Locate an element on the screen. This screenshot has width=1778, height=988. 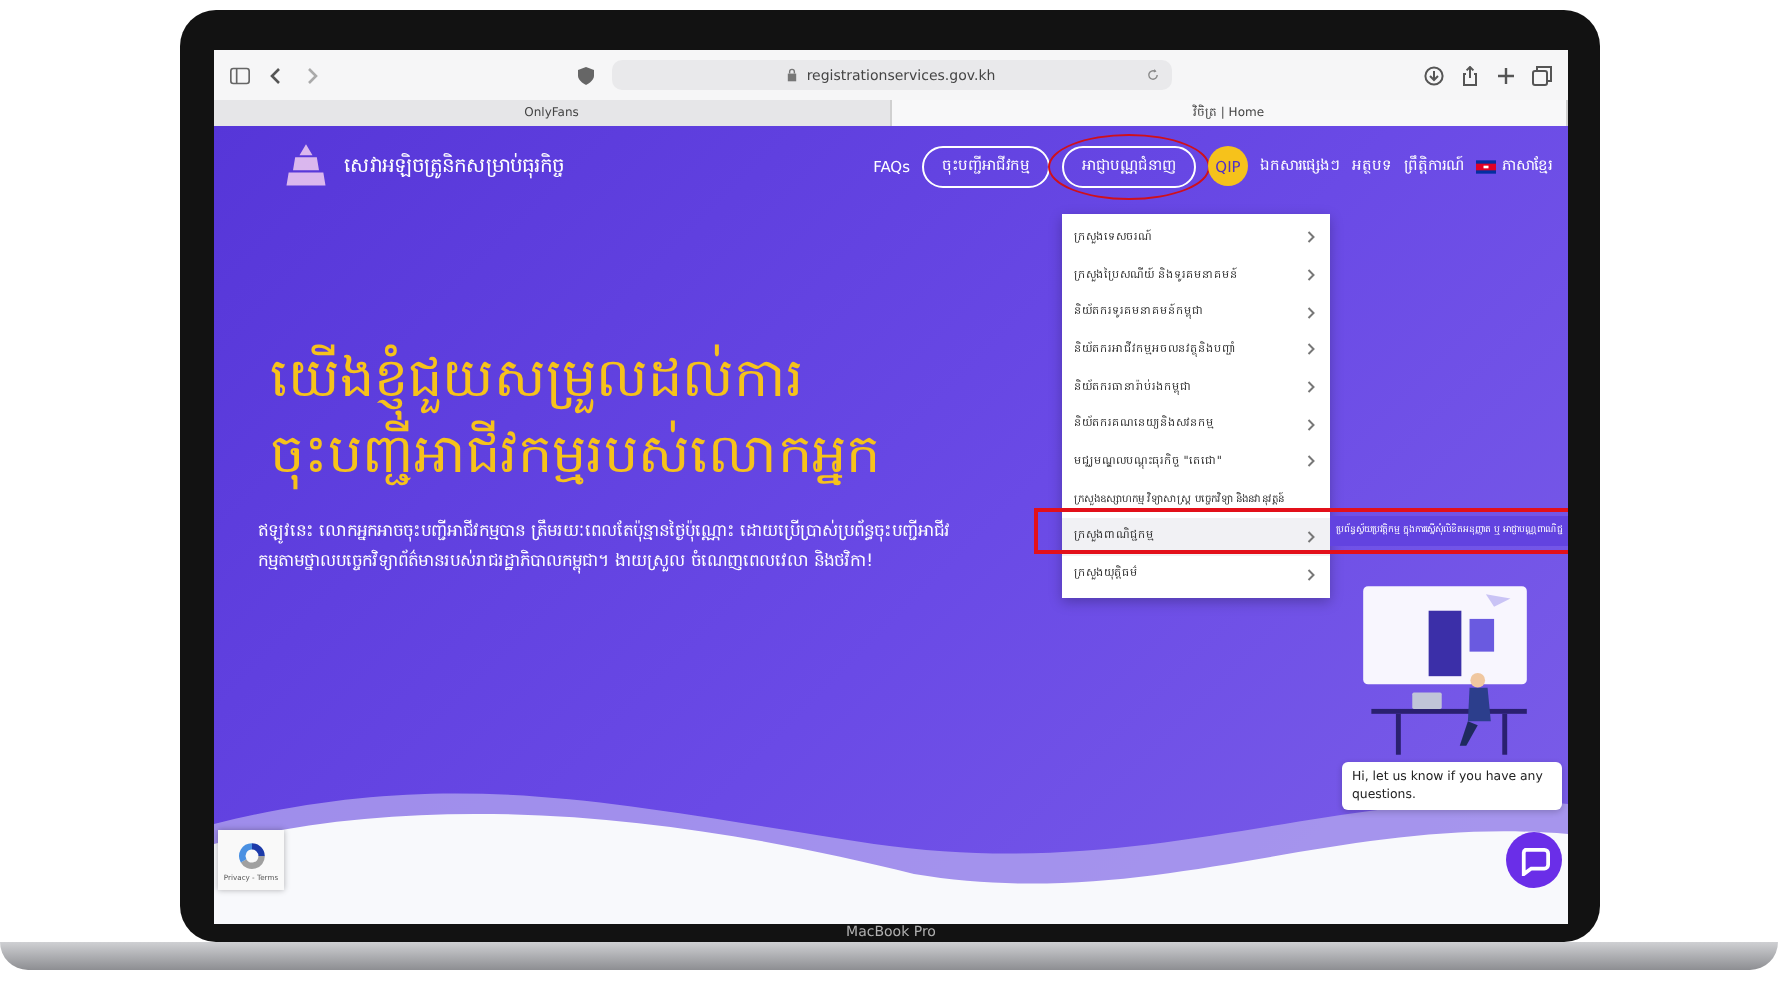
reload-icon is located at coordinates (1152, 75).